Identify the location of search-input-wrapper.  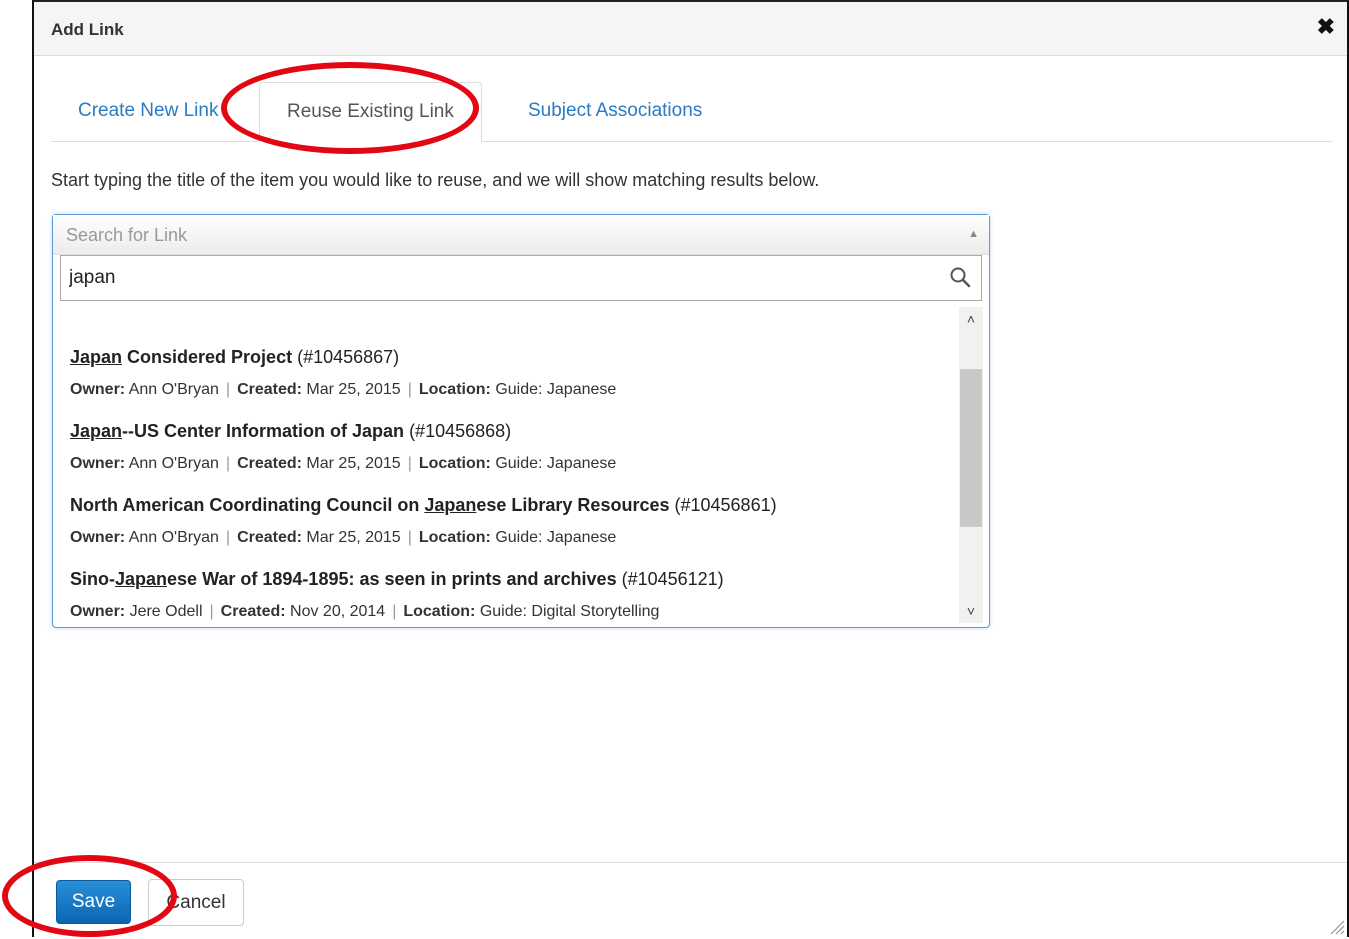
(521, 278).